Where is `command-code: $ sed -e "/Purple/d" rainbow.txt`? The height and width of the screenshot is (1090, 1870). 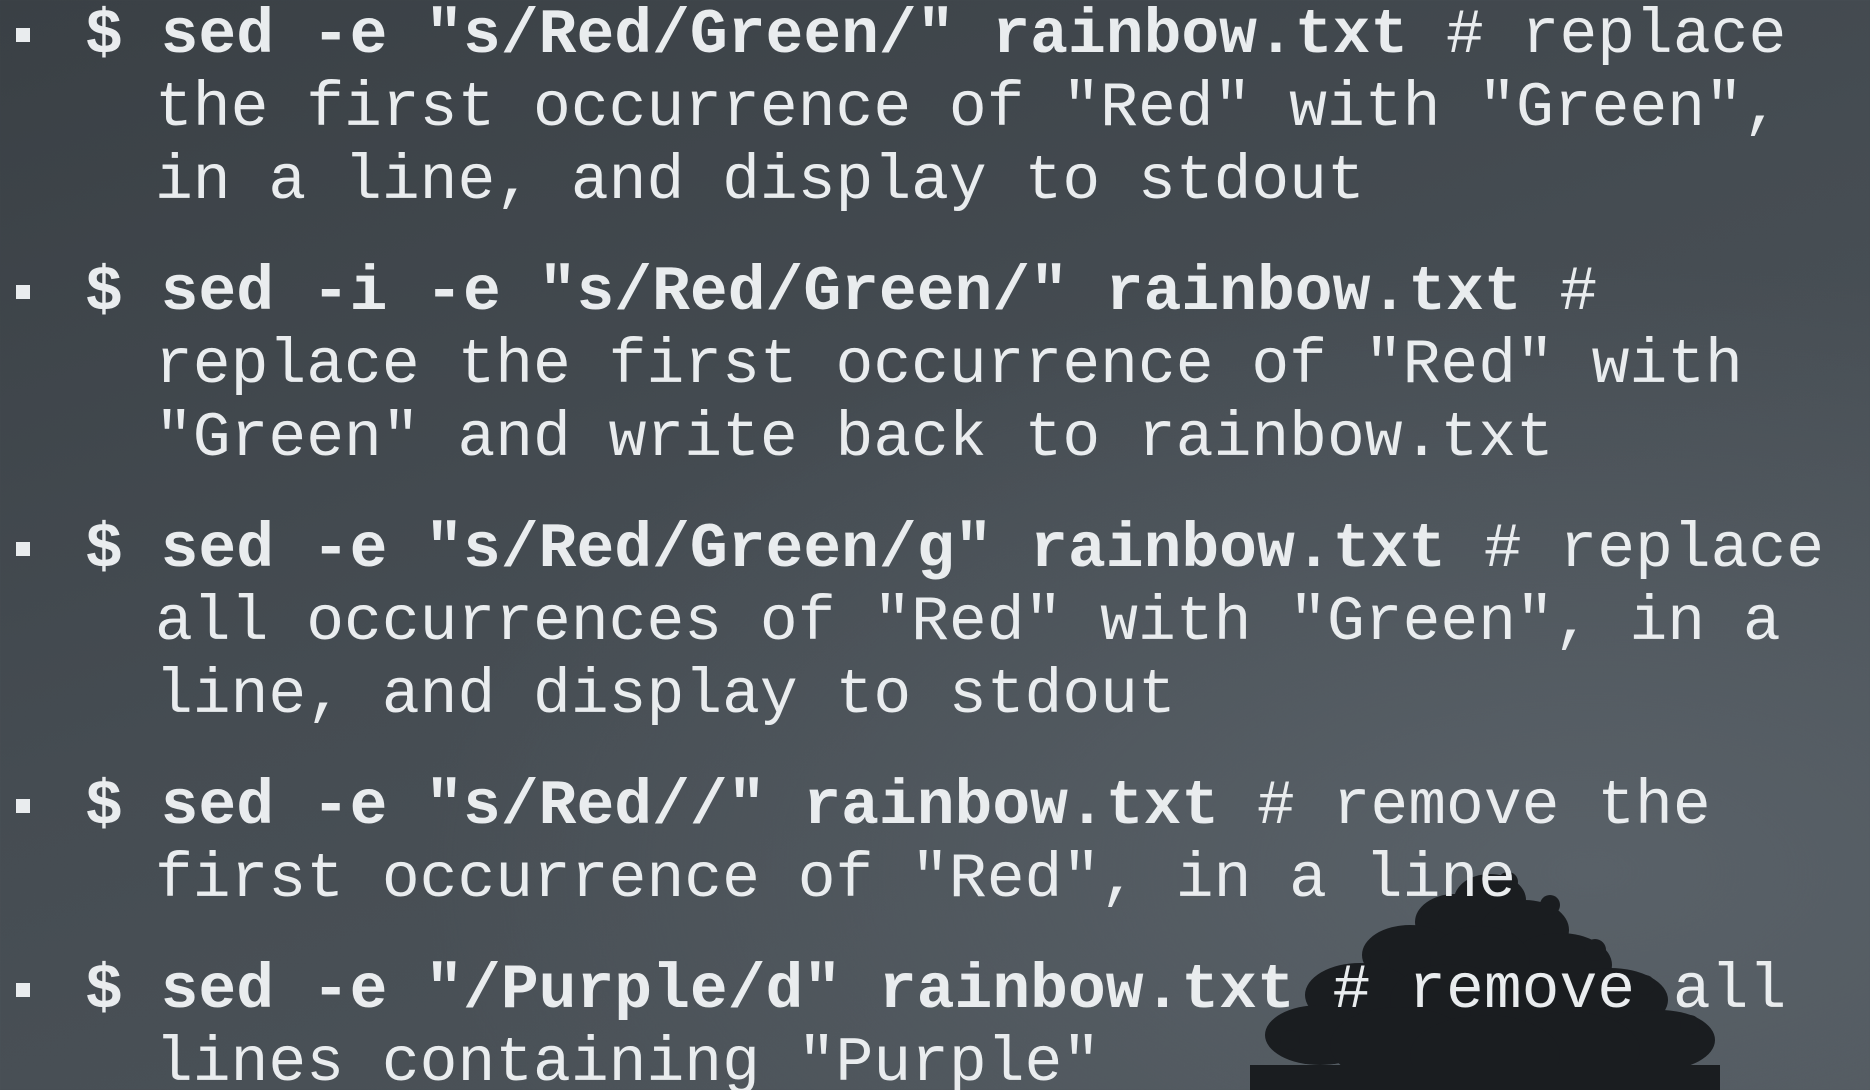 command-code: $ sed -e "/Purple/d" rainbow.txt is located at coordinates (690, 990).